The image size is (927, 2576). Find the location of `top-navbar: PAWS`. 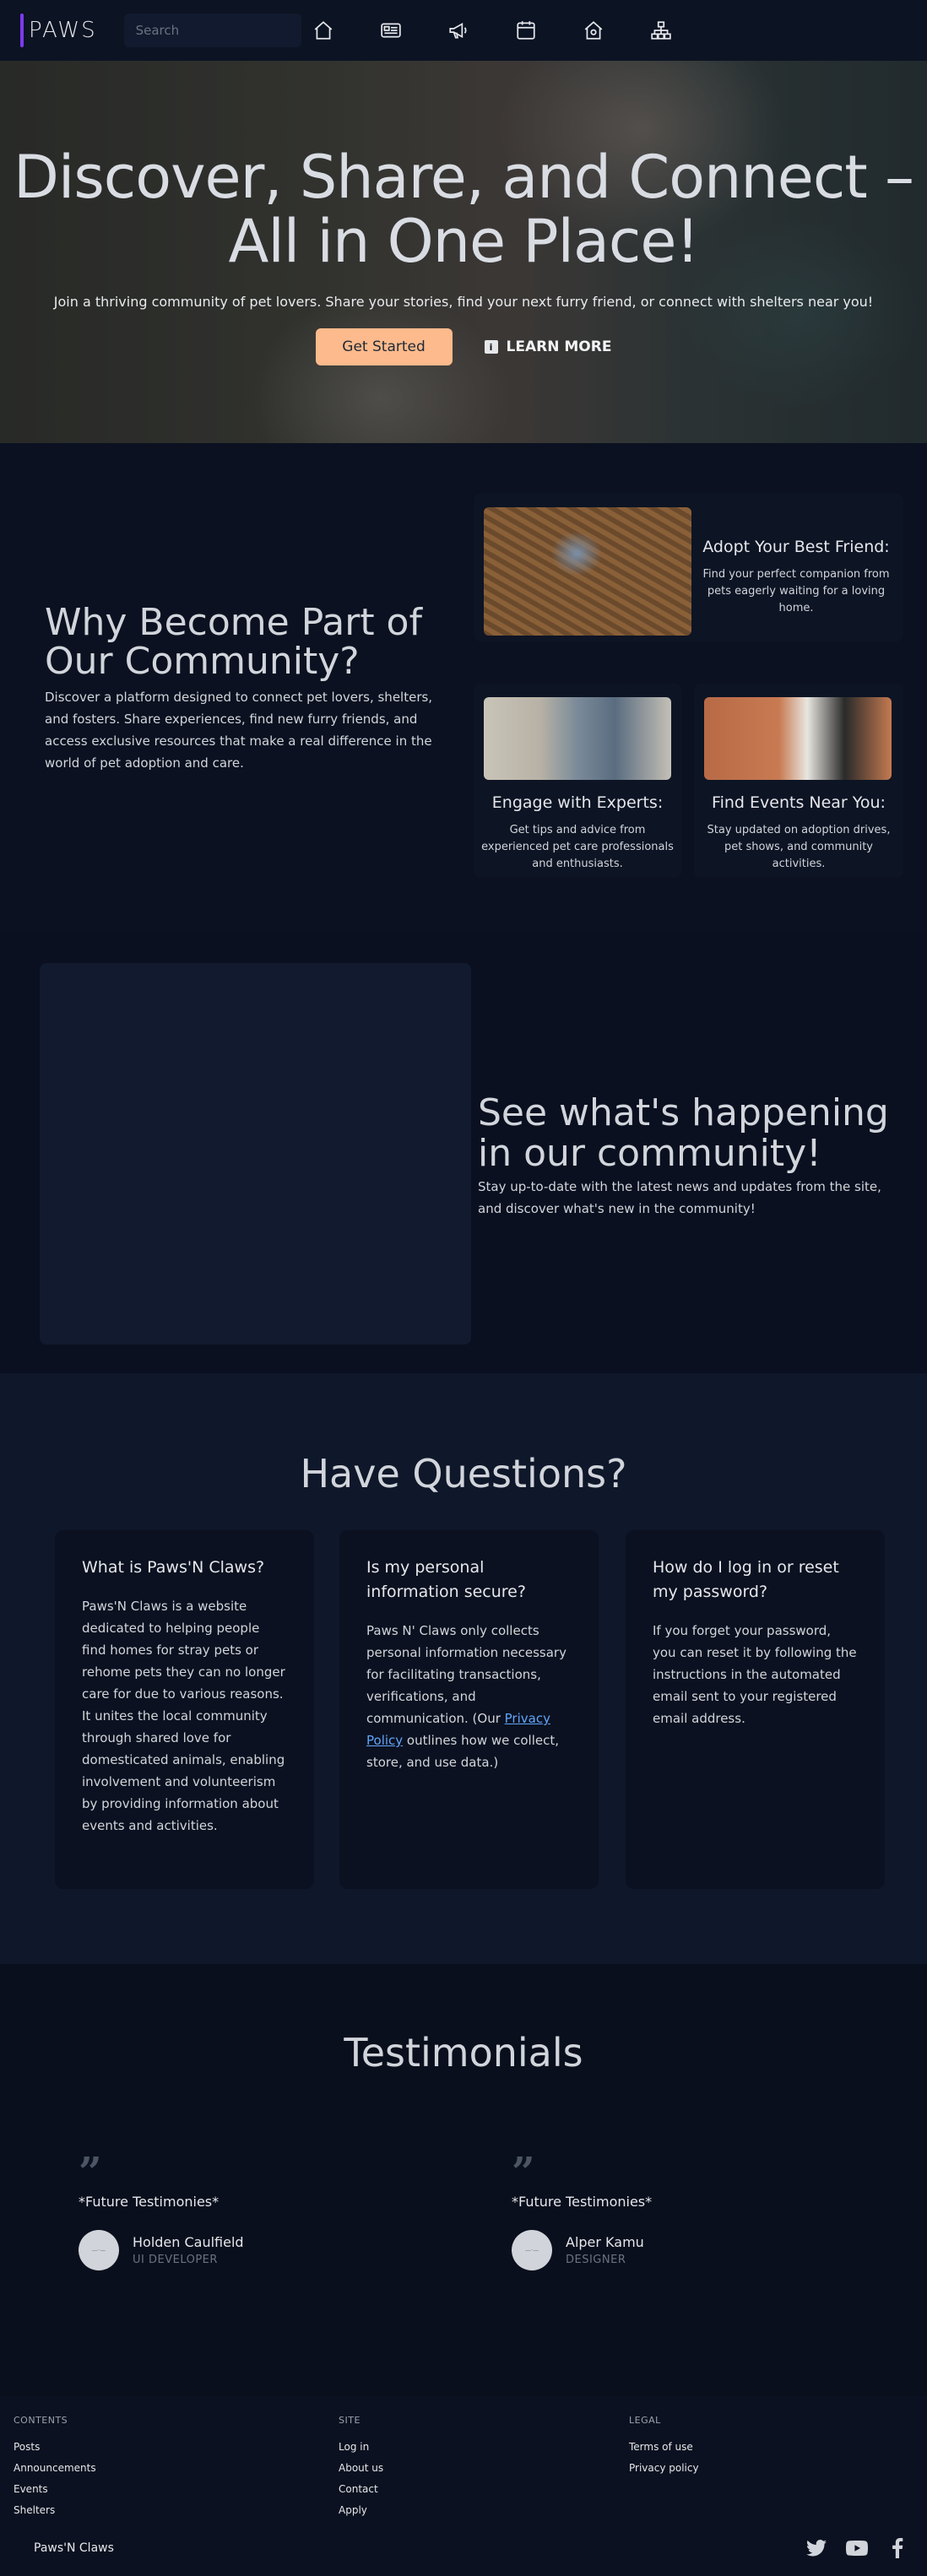

top-navbar: PAWS is located at coordinates (463, 30).